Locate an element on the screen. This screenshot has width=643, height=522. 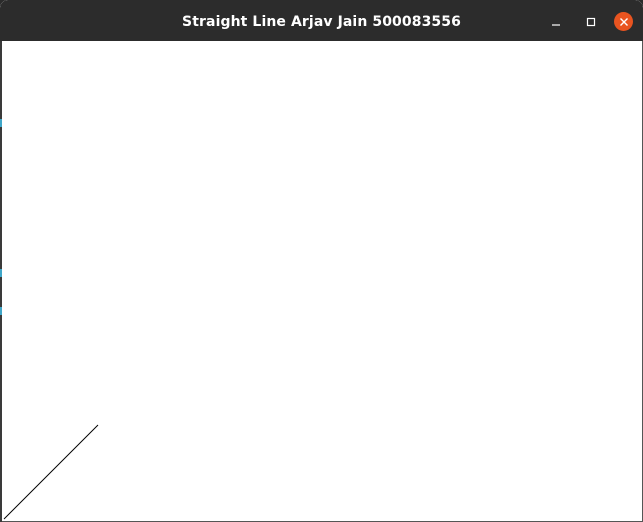
minimize-button is located at coordinates (555, 21).